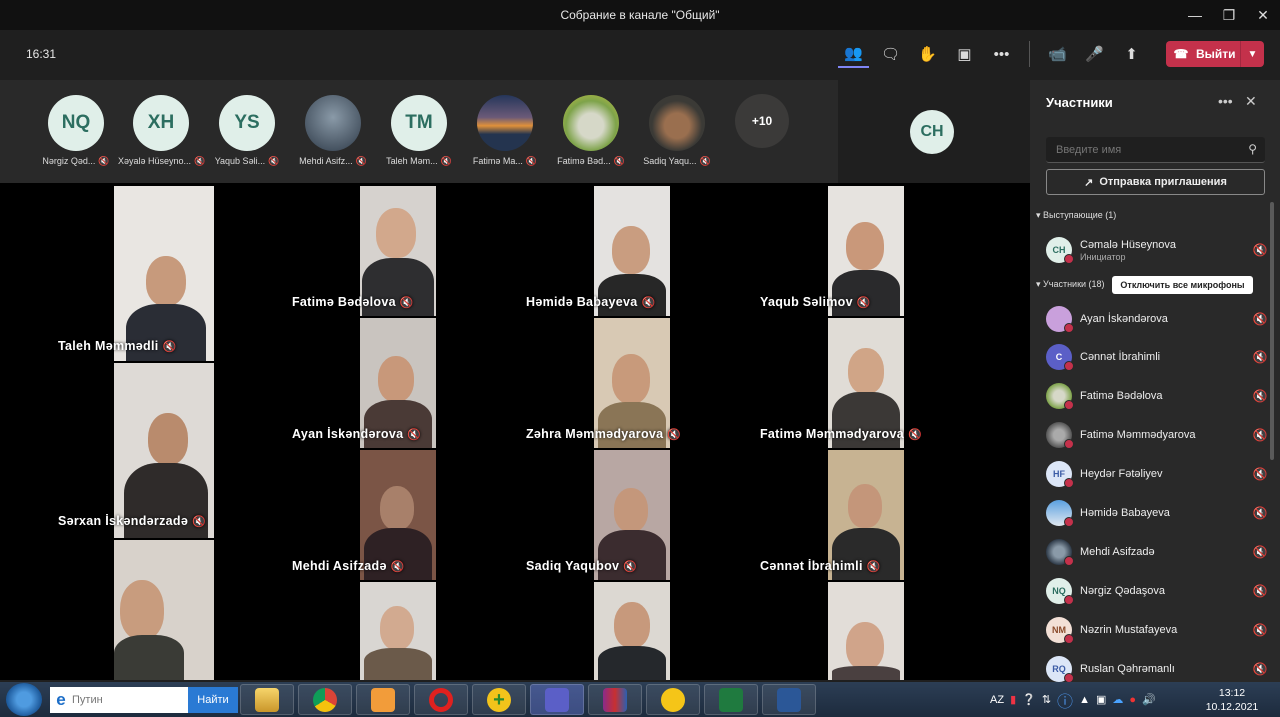 Image resolution: width=1280 pixels, height=717 pixels. What do you see at coordinates (1013, 699) in the screenshot?
I see `pdf-icon: ▮` at bounding box center [1013, 699].